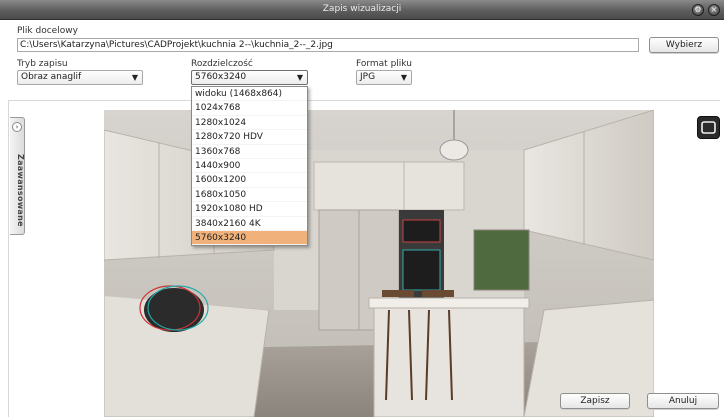  What do you see at coordinates (249, 94) in the screenshot?
I see `resolution-option: widoku (1468x864)` at bounding box center [249, 94].